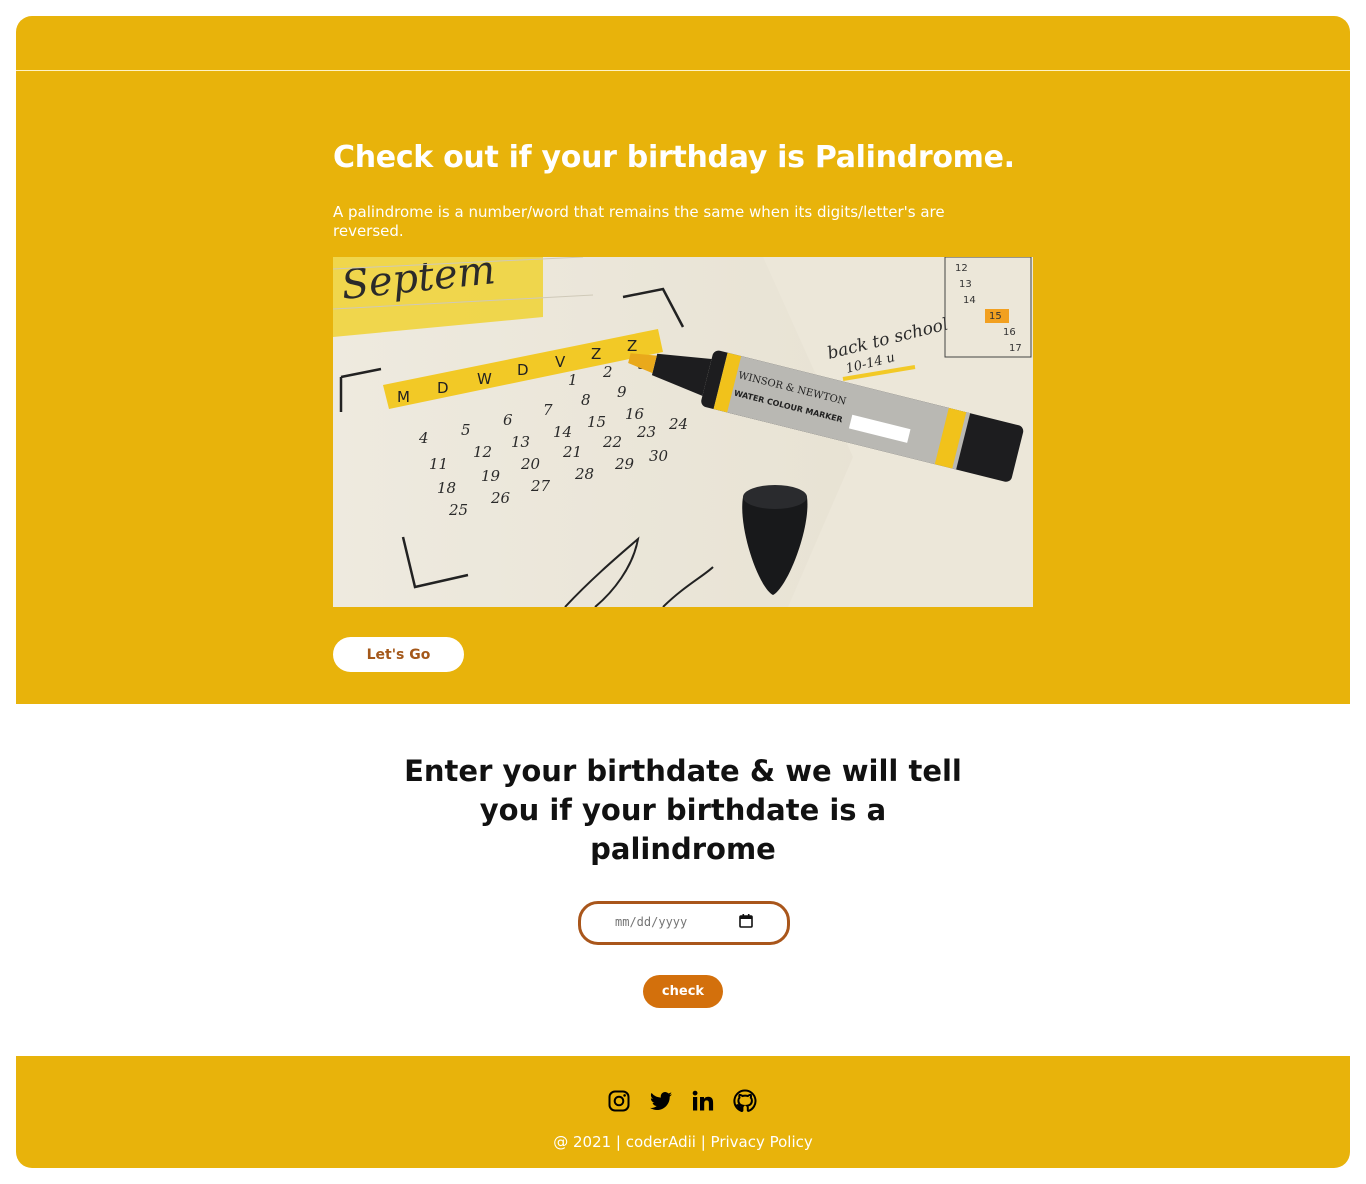 Image resolution: width=1366 pixels, height=1184 pixels. What do you see at coordinates (398, 654) in the screenshot?
I see `lets-go-button: Let's Go` at bounding box center [398, 654].